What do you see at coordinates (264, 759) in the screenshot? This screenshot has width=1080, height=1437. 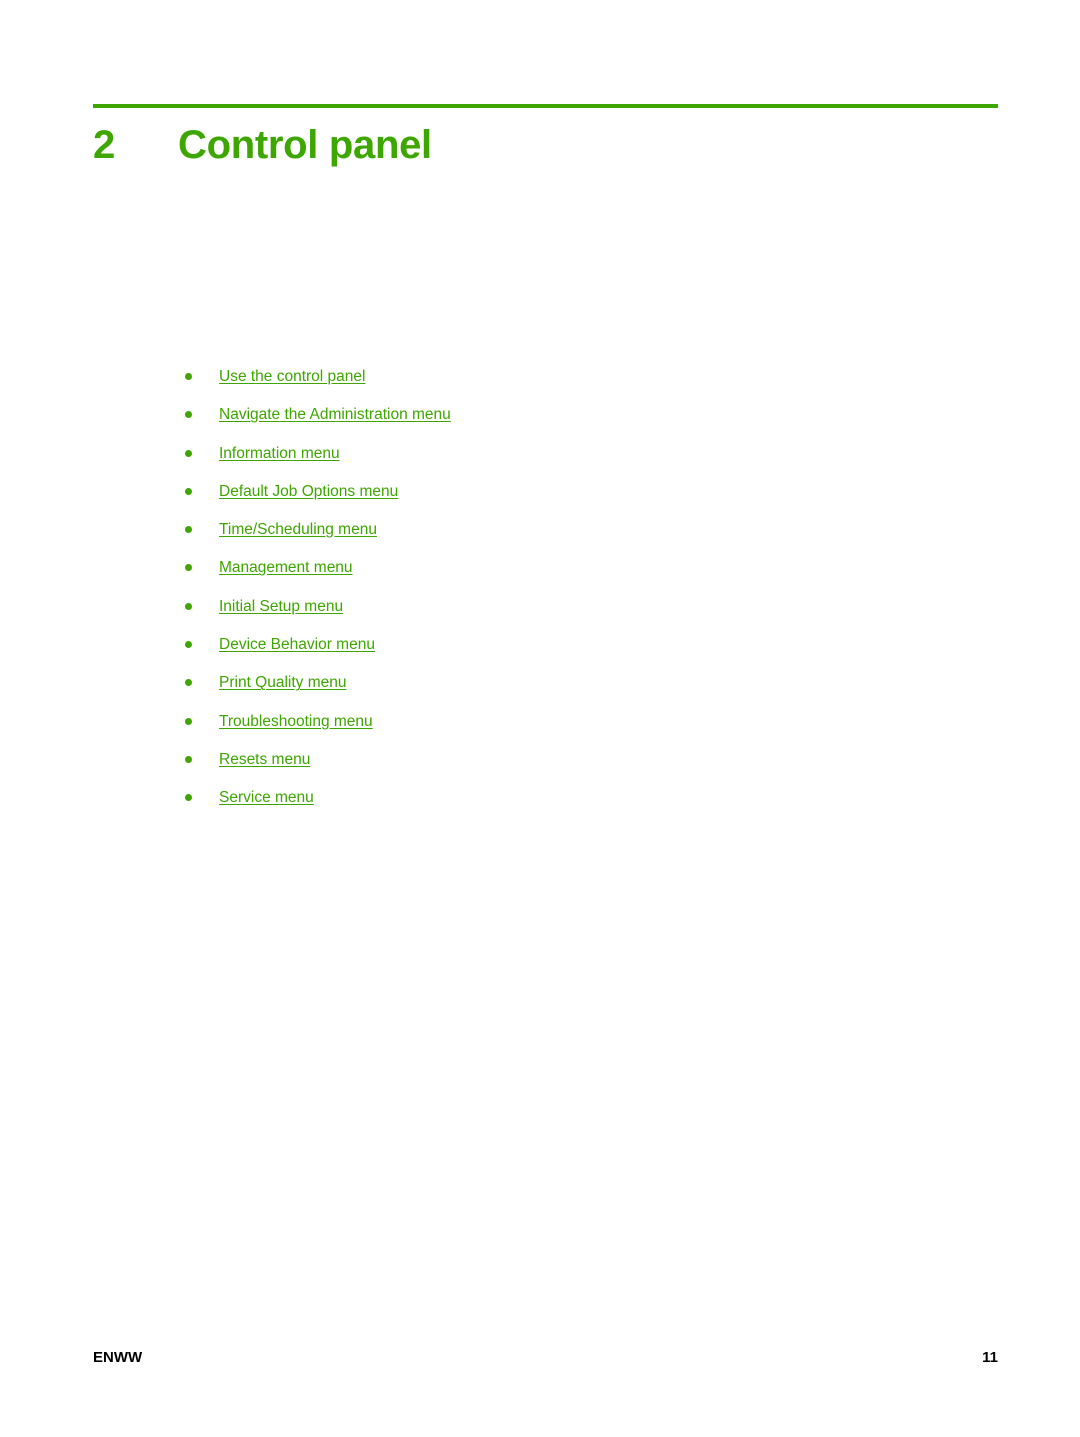 I see `toc-link-resets-menu: Resets menu` at bounding box center [264, 759].